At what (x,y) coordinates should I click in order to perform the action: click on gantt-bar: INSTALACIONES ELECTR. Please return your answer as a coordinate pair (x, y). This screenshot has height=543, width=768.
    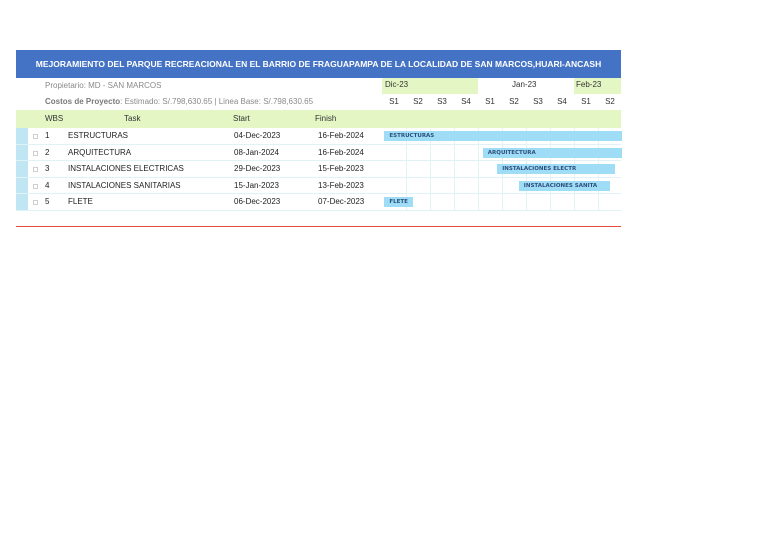
    Looking at the image, I should click on (556, 169).